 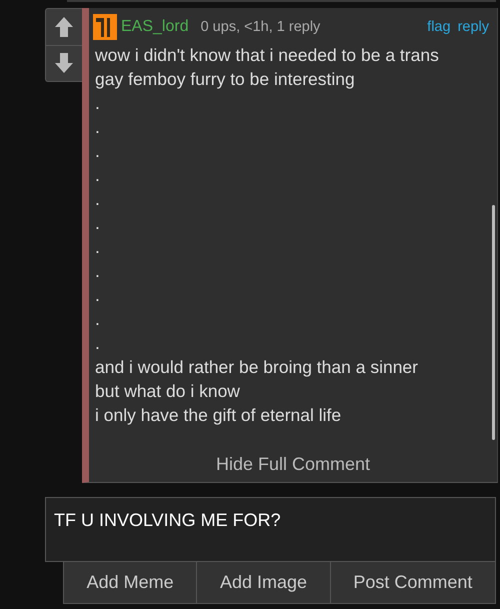 What do you see at coordinates (155, 27) in the screenshot?
I see `comment-author: EAS_lord` at bounding box center [155, 27].